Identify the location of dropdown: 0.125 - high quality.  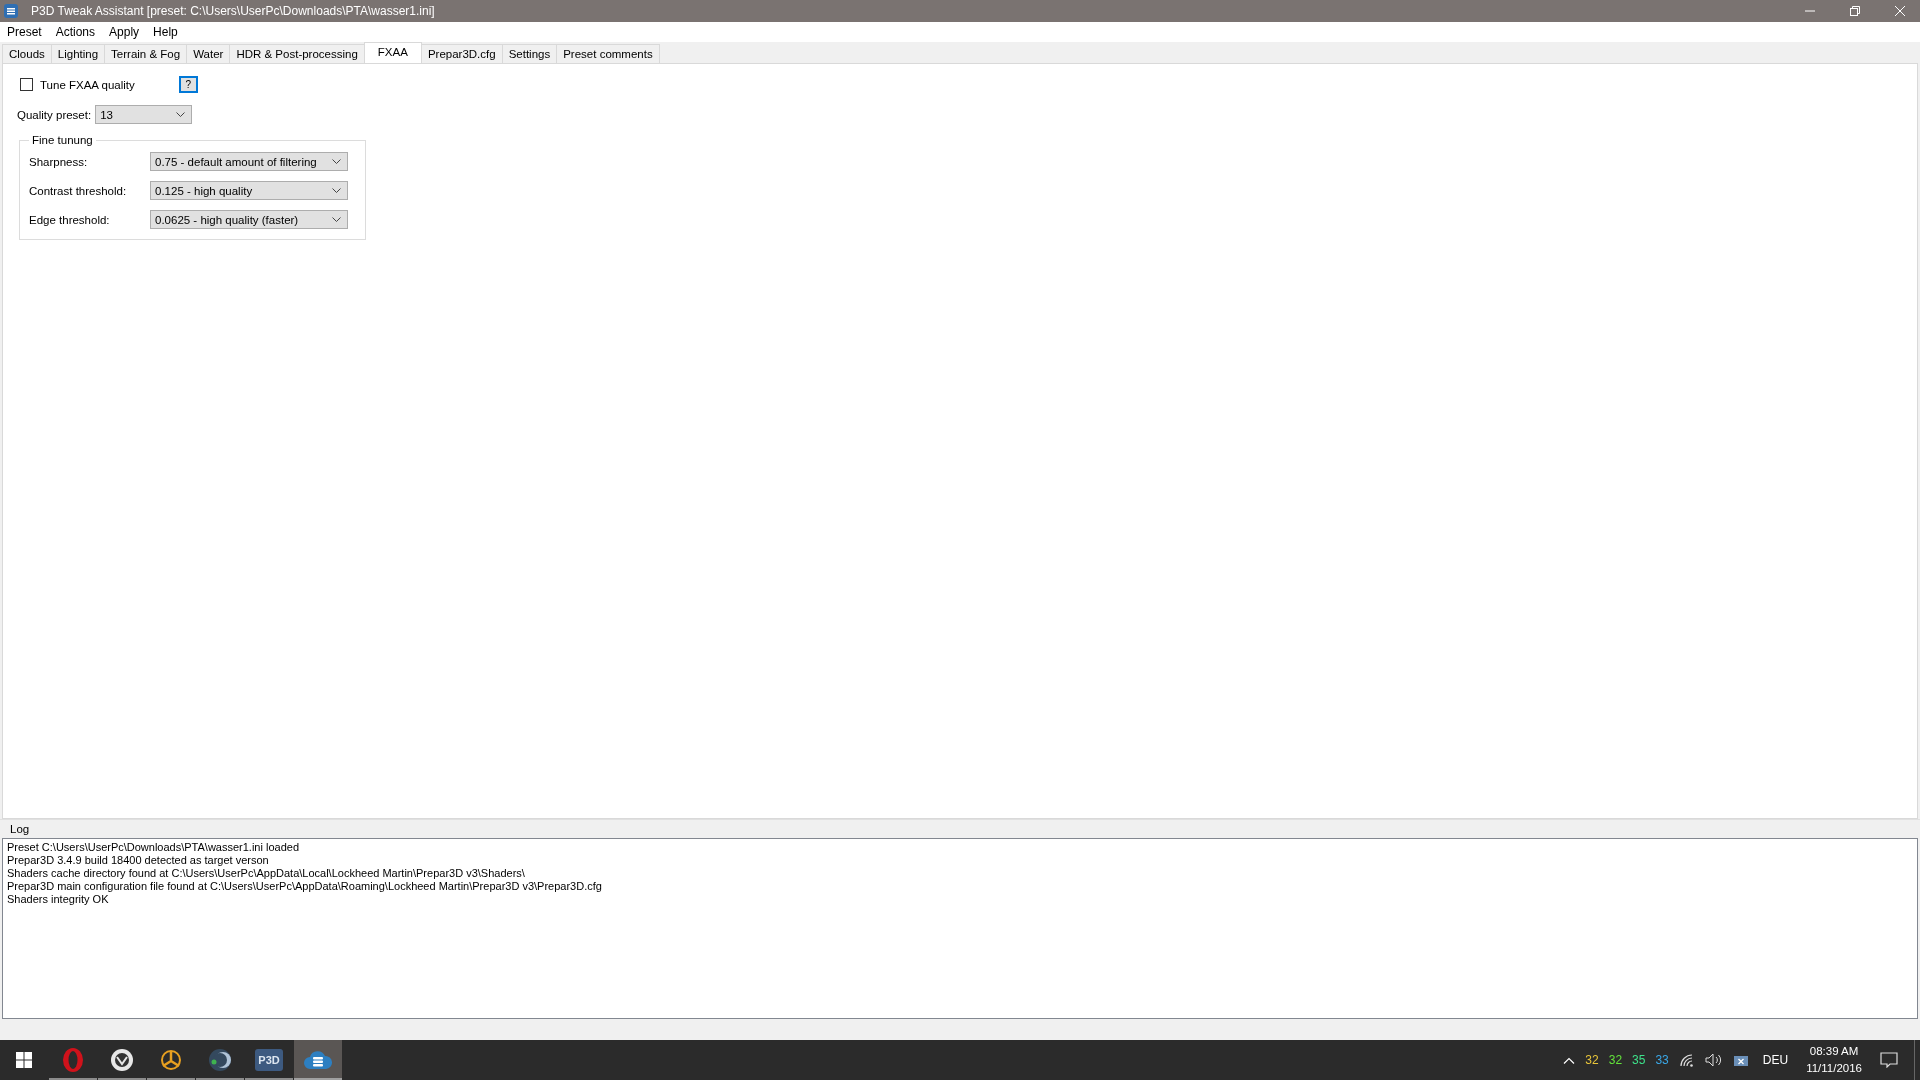
(249, 190).